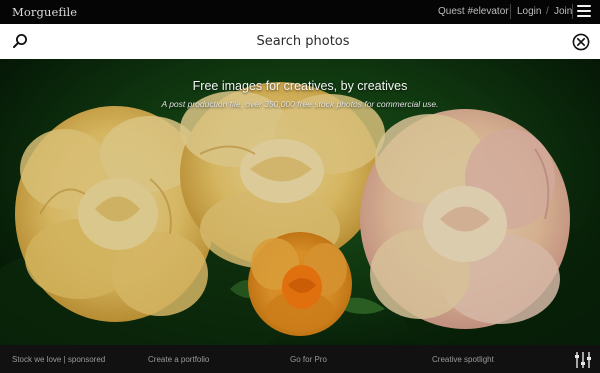 The width and height of the screenshot is (600, 373). Describe the element at coordinates (300, 86) in the screenshot. I see `hero-tagline: Free images for creatives, by creatives` at that location.